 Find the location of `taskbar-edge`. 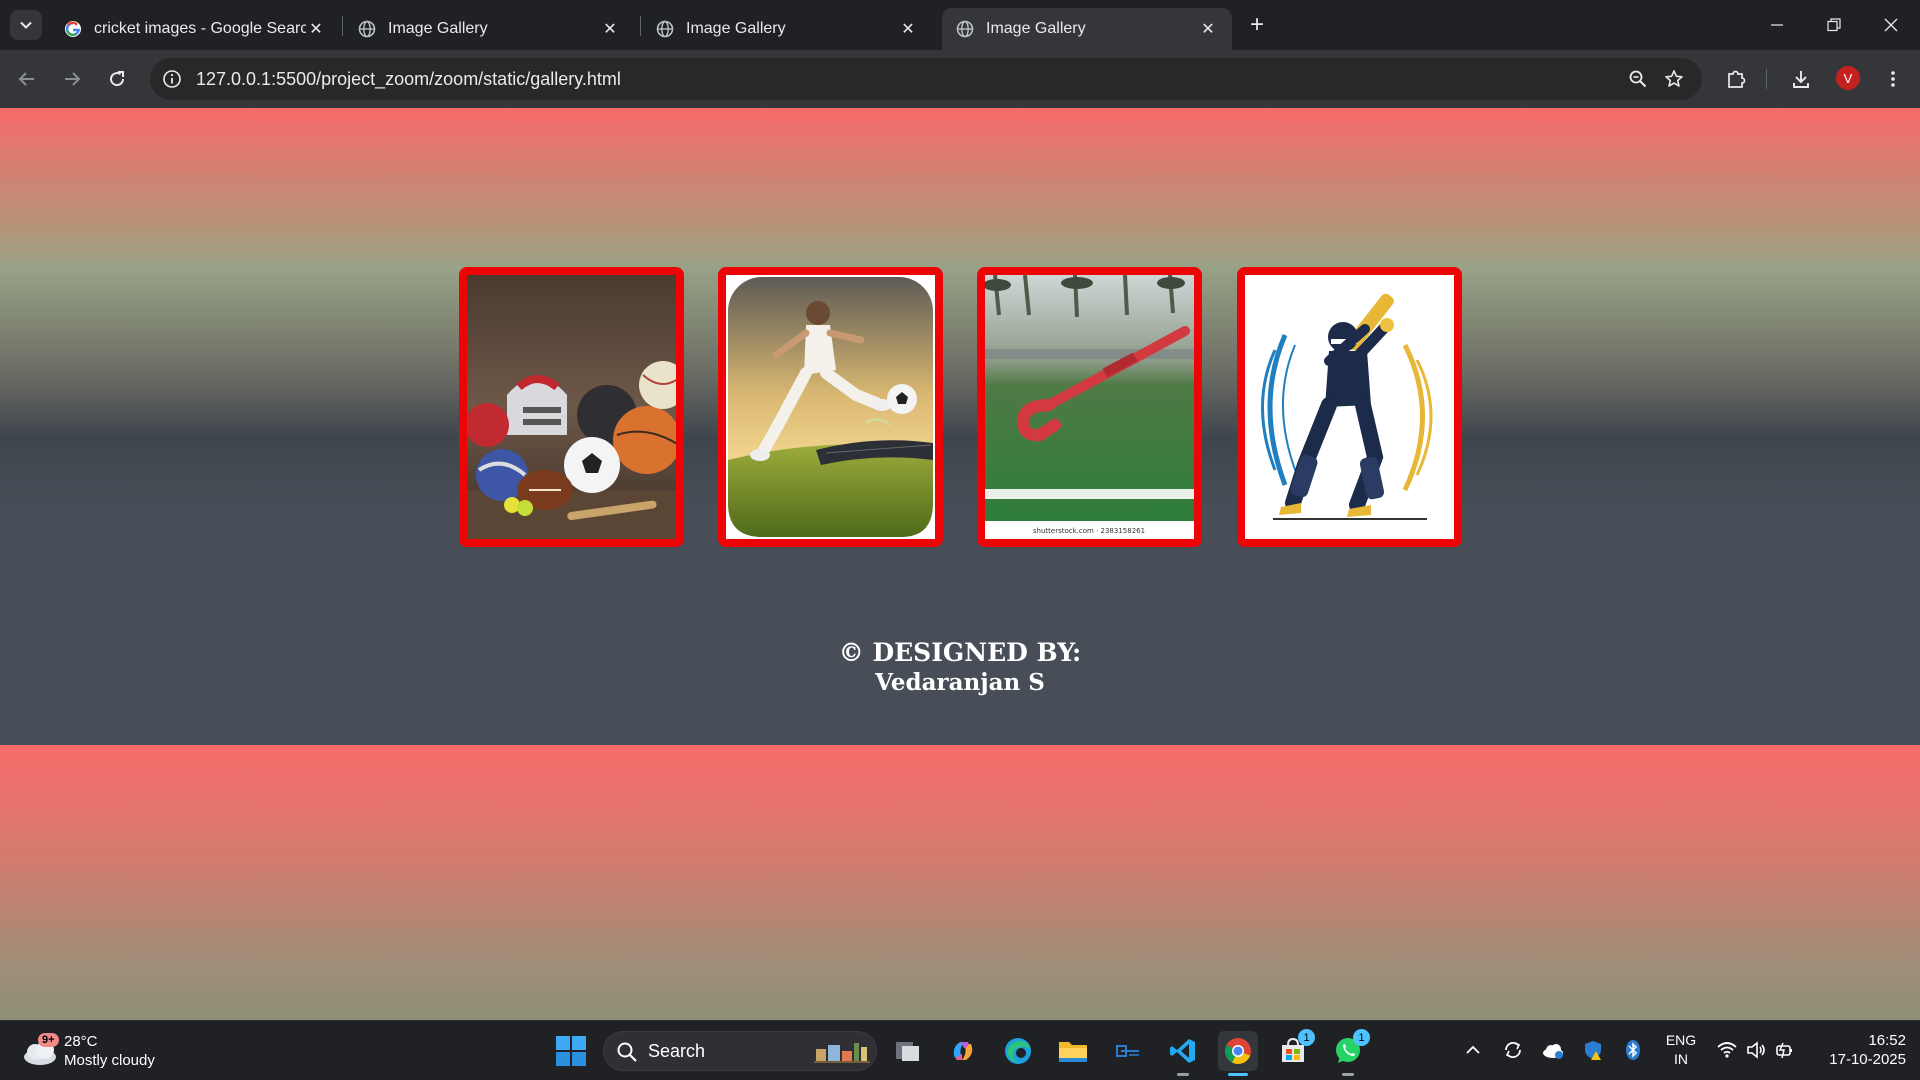

taskbar-edge is located at coordinates (1018, 1051).